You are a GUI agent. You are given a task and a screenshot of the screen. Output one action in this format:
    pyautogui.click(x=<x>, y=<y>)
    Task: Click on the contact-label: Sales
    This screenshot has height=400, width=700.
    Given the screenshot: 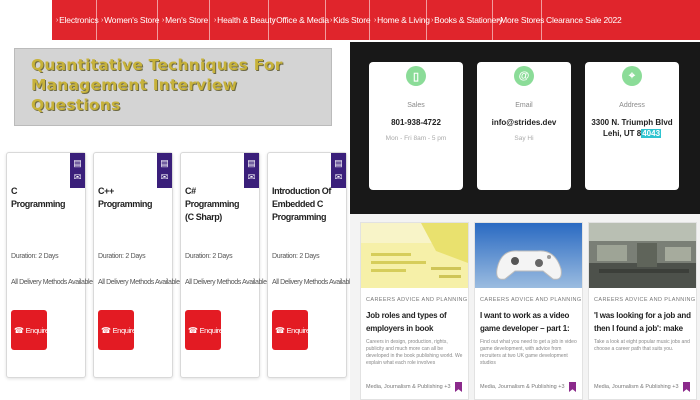 What is the action you would take?
    pyautogui.click(x=416, y=105)
    